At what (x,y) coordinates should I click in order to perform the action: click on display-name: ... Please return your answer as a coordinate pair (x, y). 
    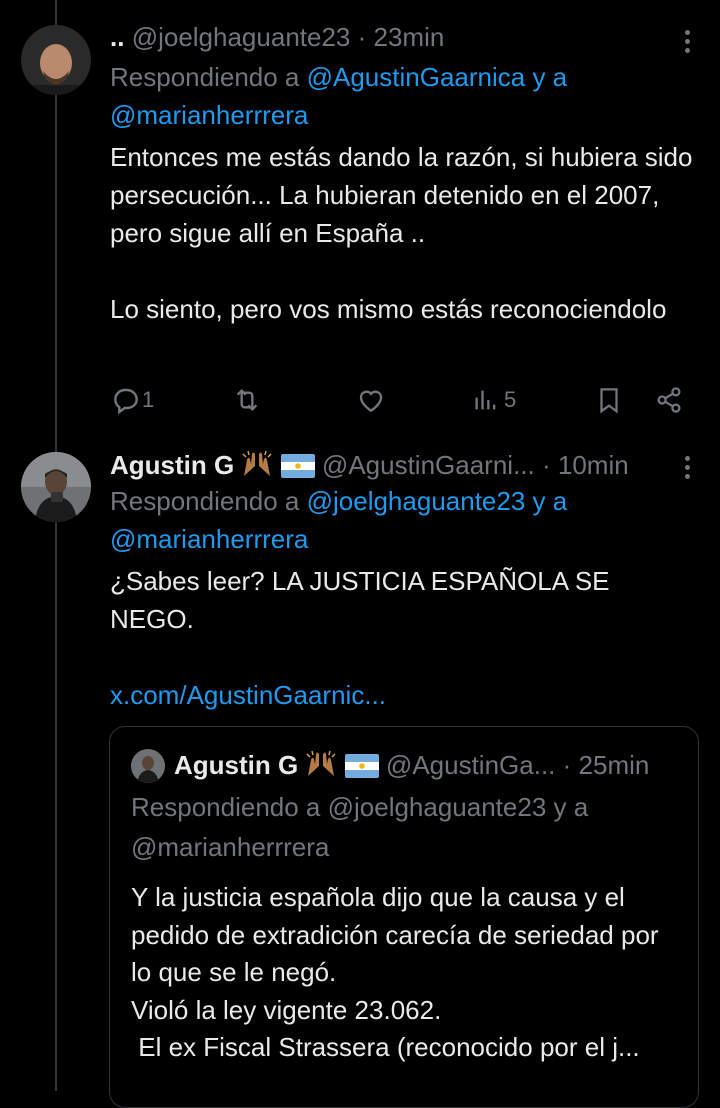
    Looking at the image, I should click on (117, 37).